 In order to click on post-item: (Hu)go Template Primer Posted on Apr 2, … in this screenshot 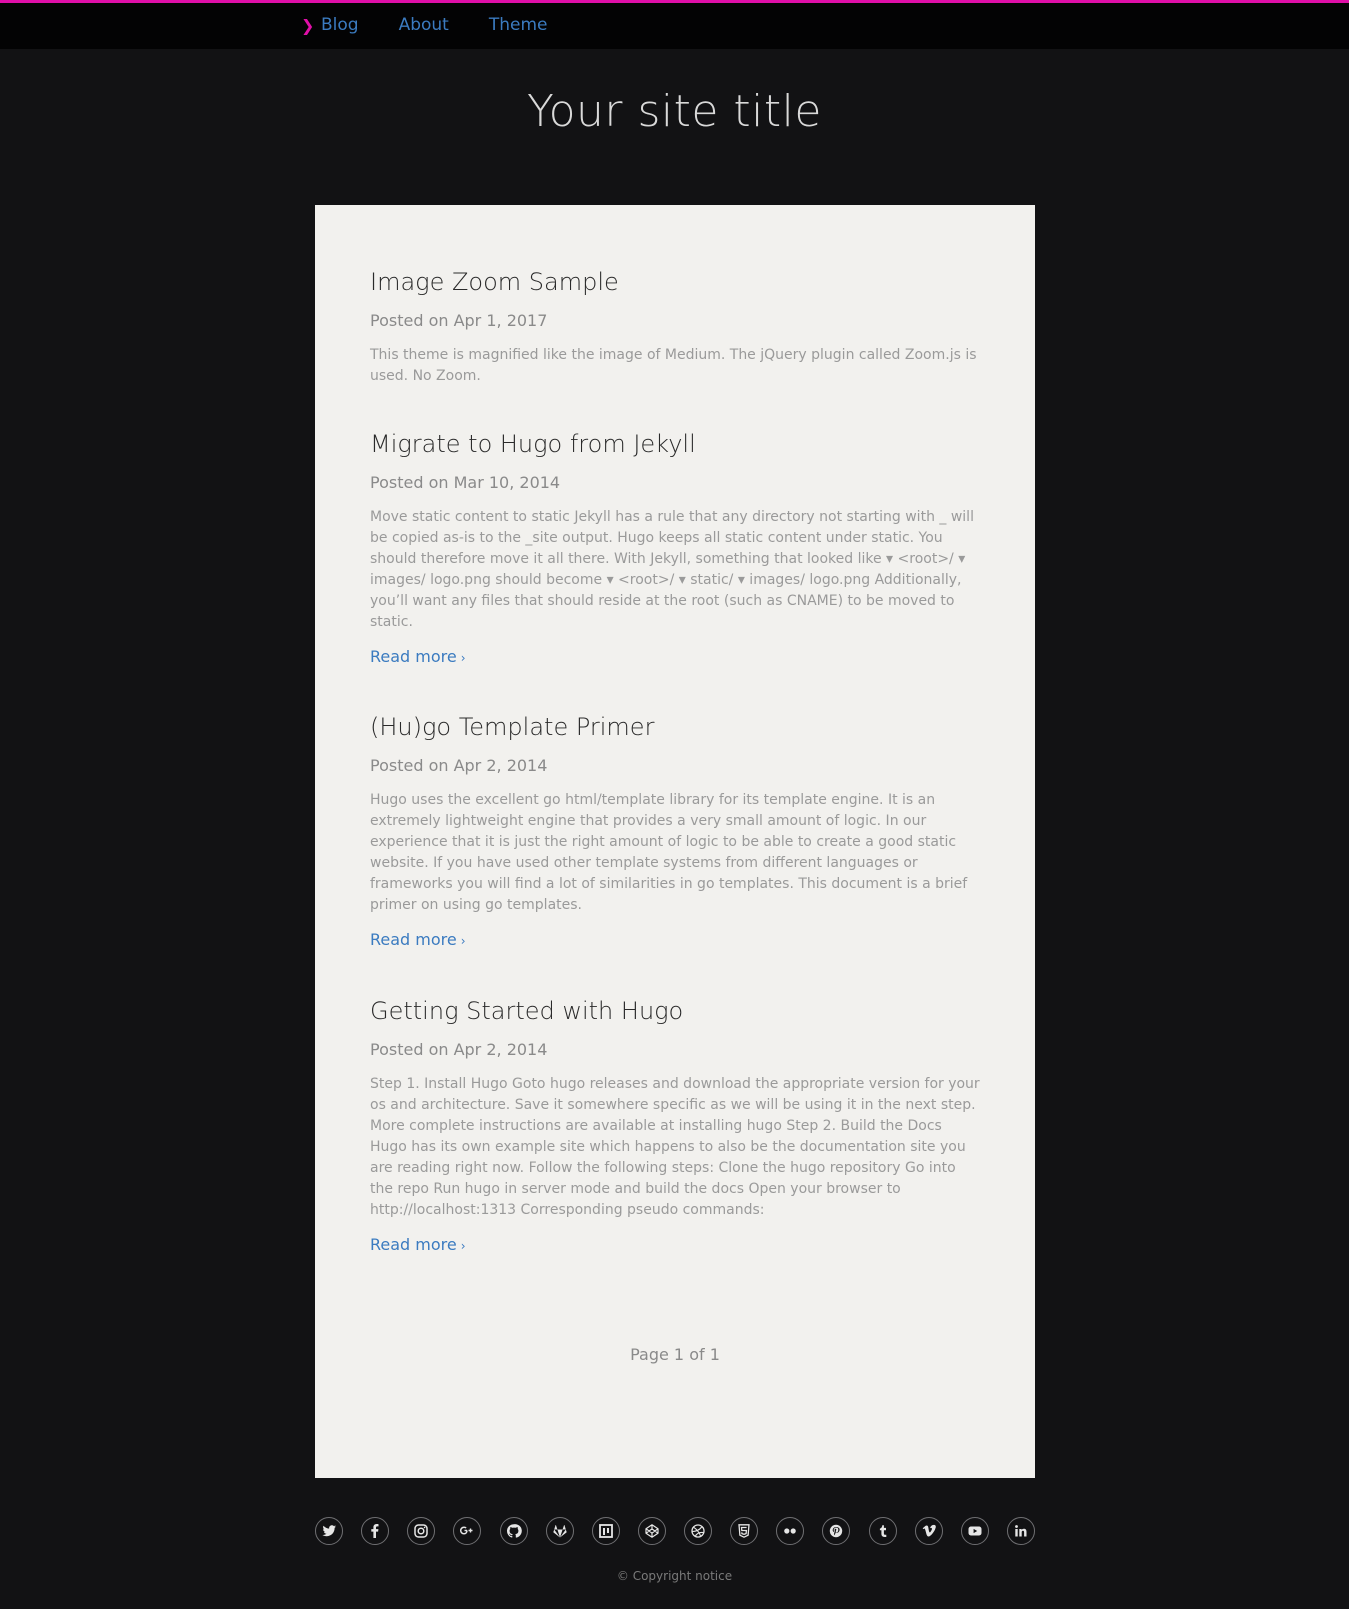, I will do `click(676, 830)`.